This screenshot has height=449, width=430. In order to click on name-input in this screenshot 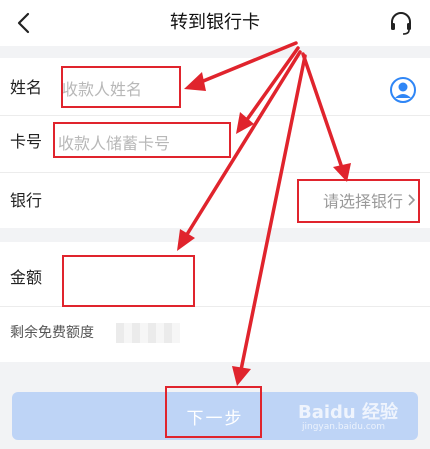, I will do `click(177, 89)`.